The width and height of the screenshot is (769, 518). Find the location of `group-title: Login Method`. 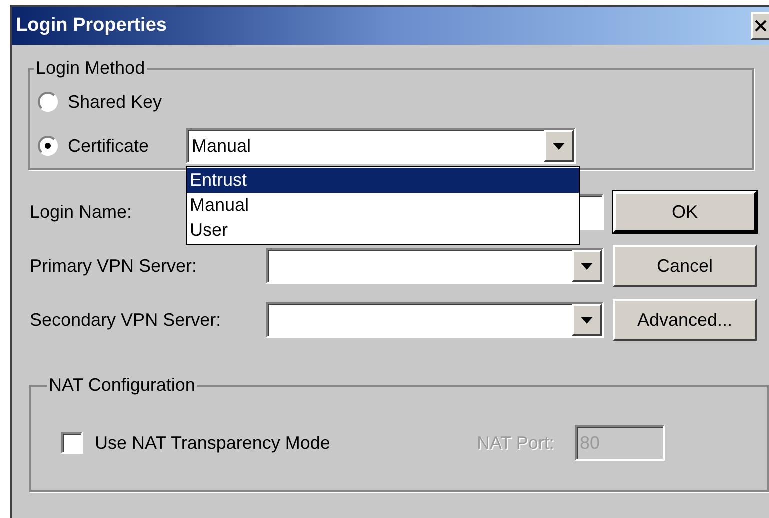

group-title: Login Method is located at coordinates (90, 68).